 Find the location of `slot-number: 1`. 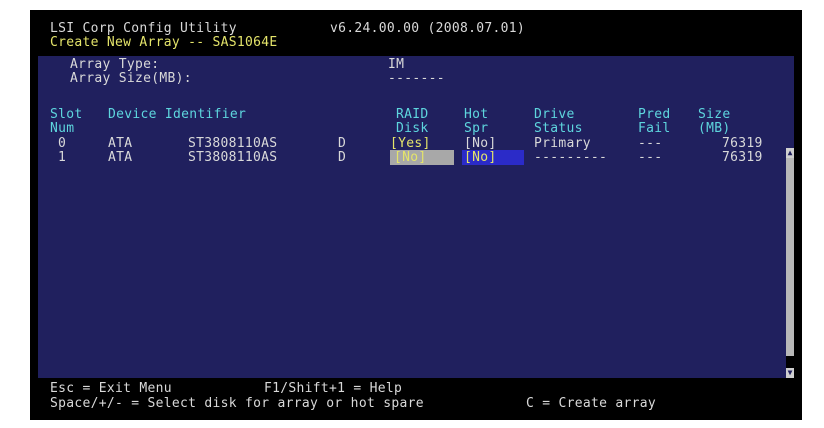

slot-number: 1 is located at coordinates (62, 157).